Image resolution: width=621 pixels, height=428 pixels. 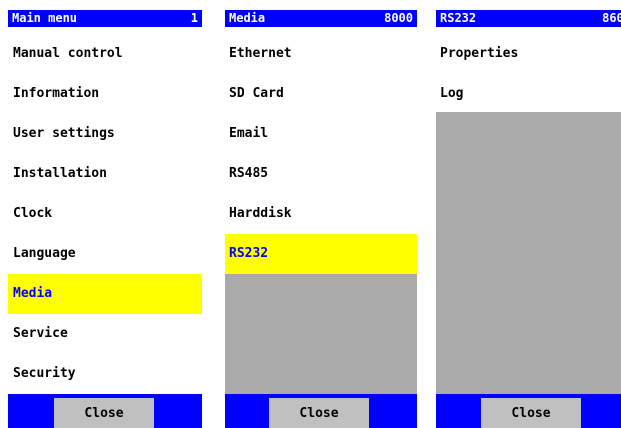 What do you see at coordinates (321, 339) in the screenshot?
I see `media-empty-area` at bounding box center [321, 339].